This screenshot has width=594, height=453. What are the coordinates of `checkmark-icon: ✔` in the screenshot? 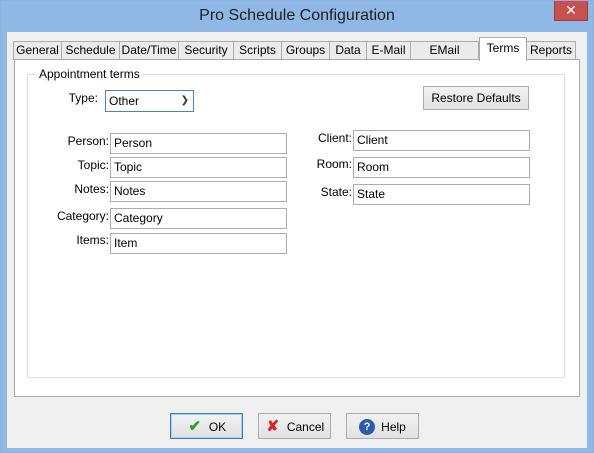 It's located at (195, 426).